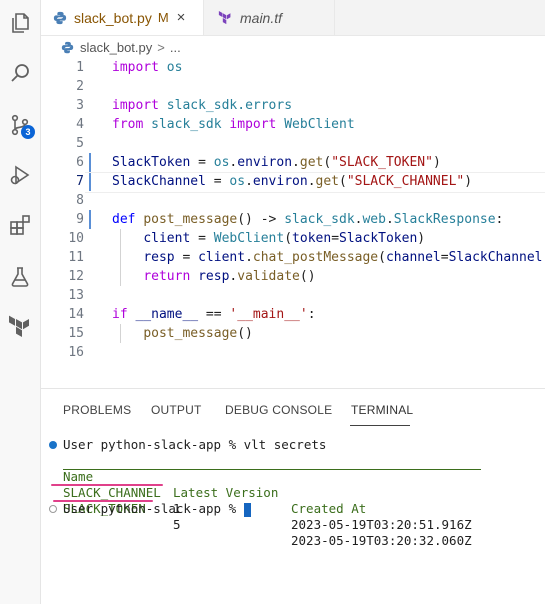 This screenshot has width=545, height=604. I want to click on testing-icon, so click(20, 277).